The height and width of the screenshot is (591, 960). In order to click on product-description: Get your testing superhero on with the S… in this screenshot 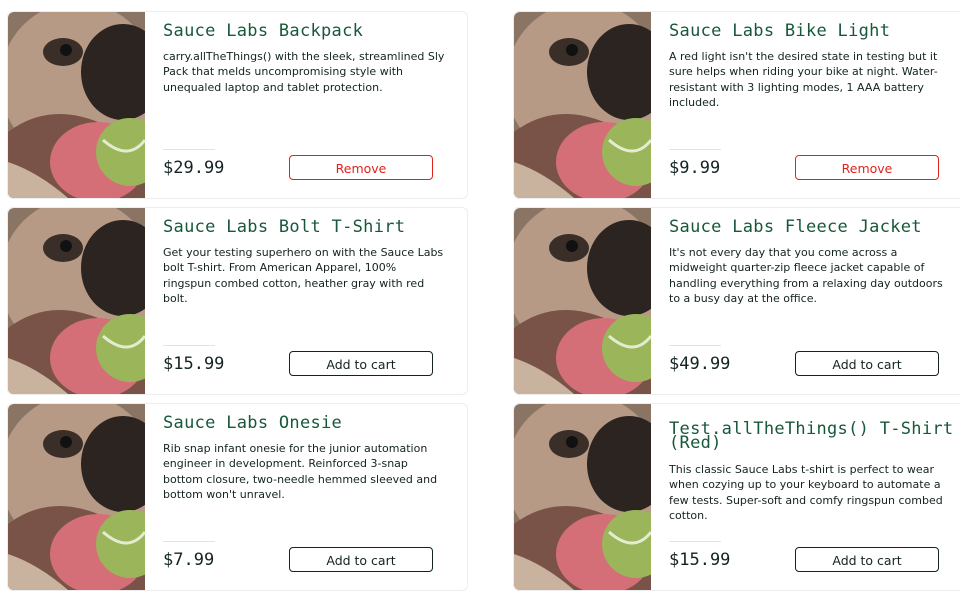, I will do `click(303, 276)`.